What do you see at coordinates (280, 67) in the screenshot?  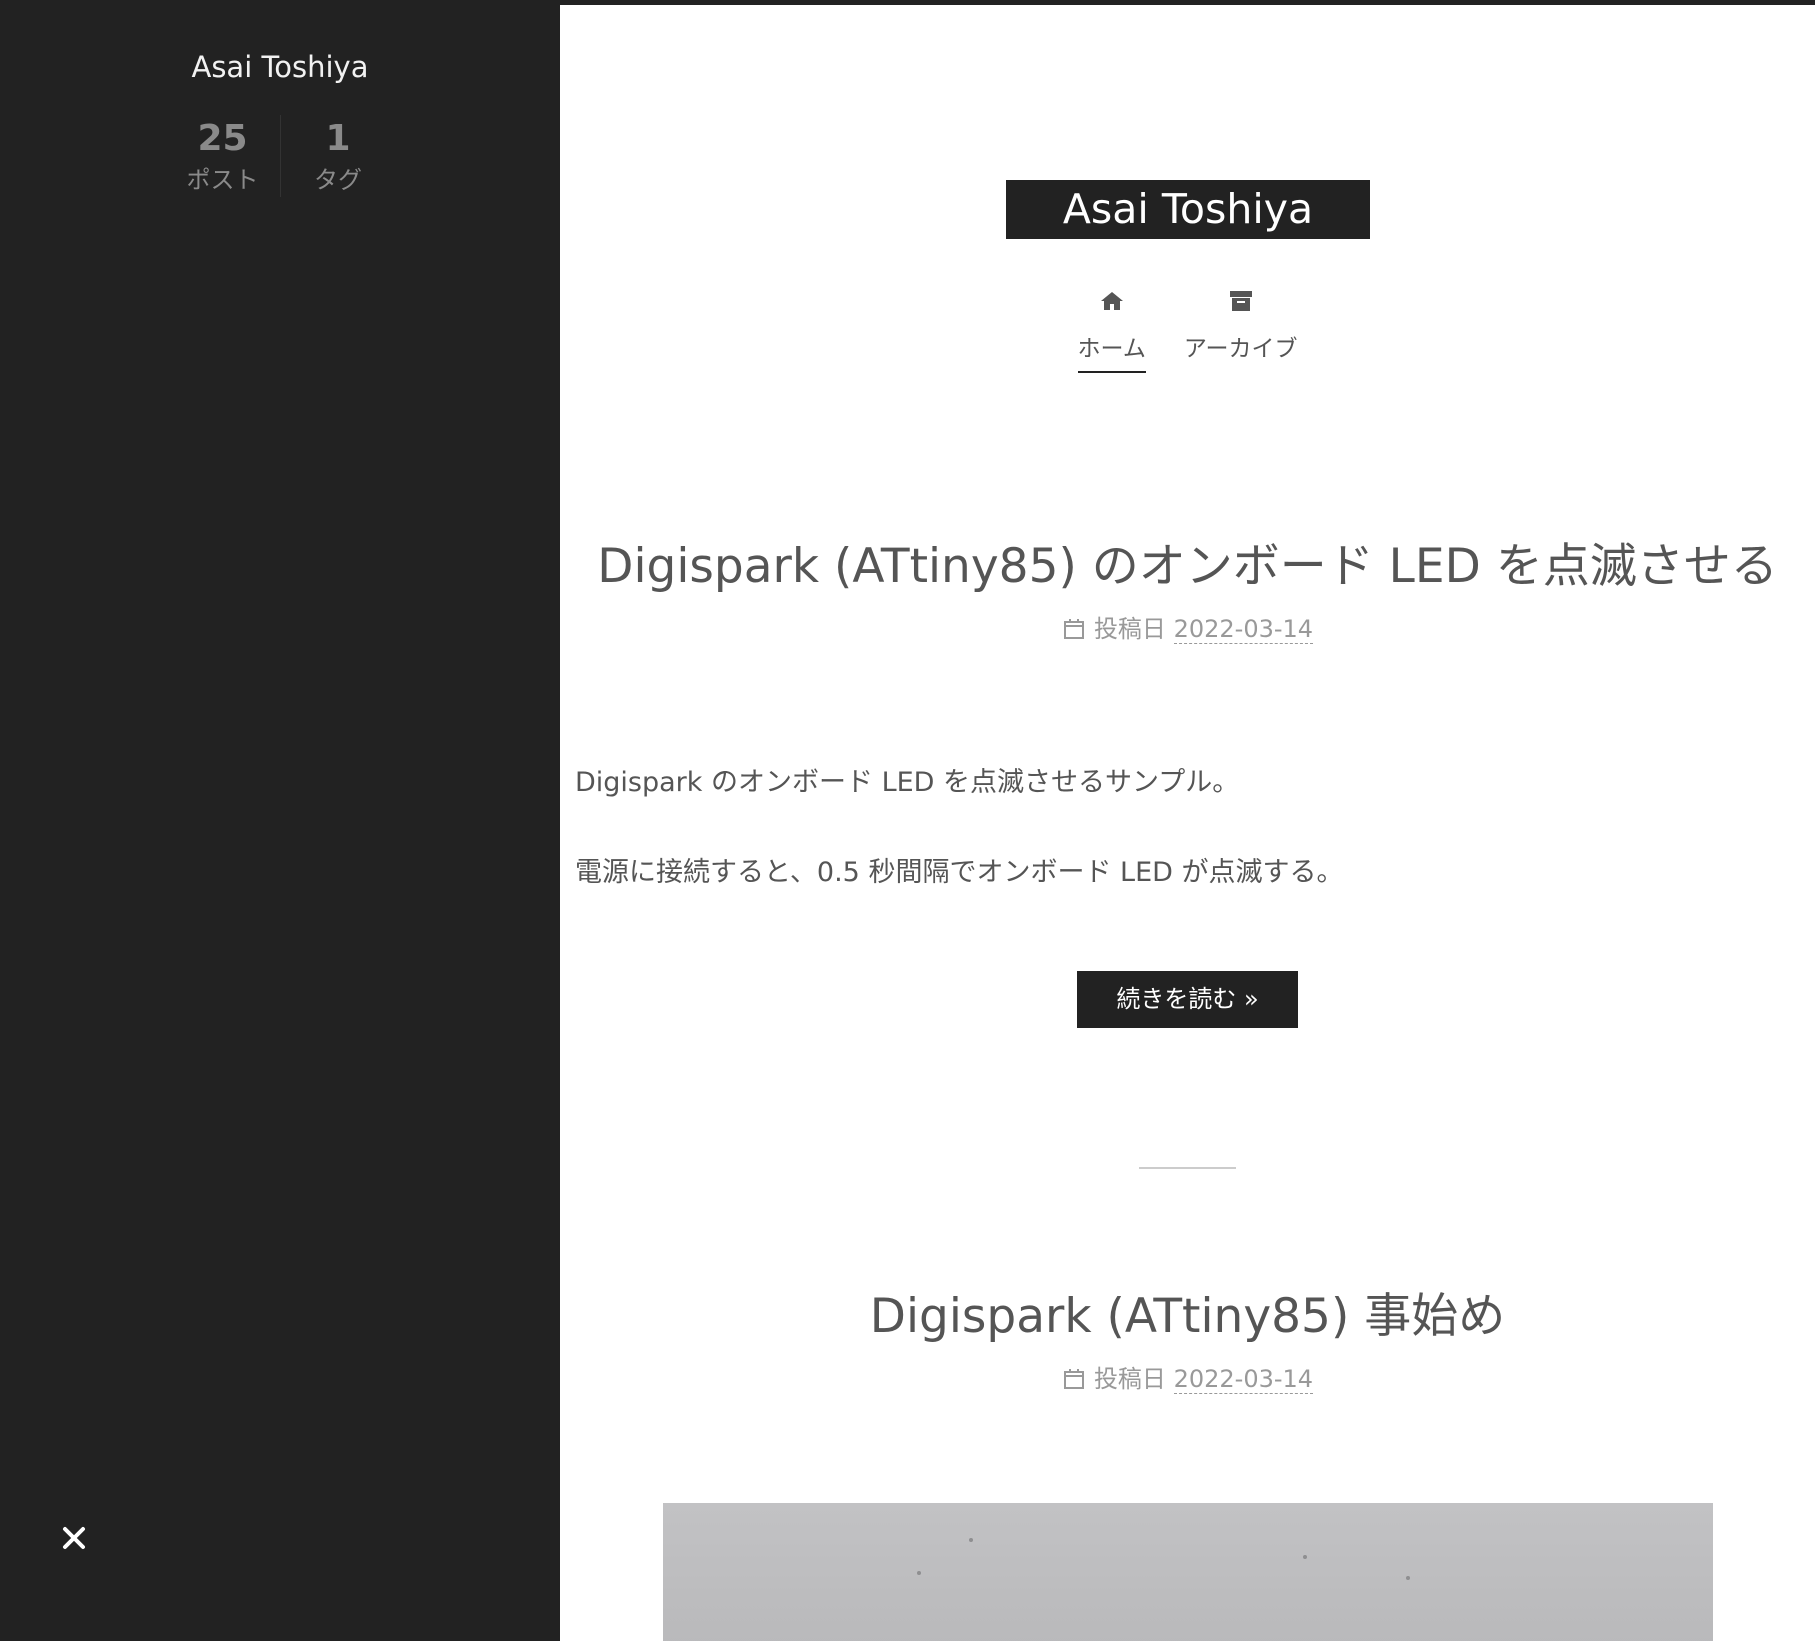 I see `sidebar-author-name: Asai Toshiya` at bounding box center [280, 67].